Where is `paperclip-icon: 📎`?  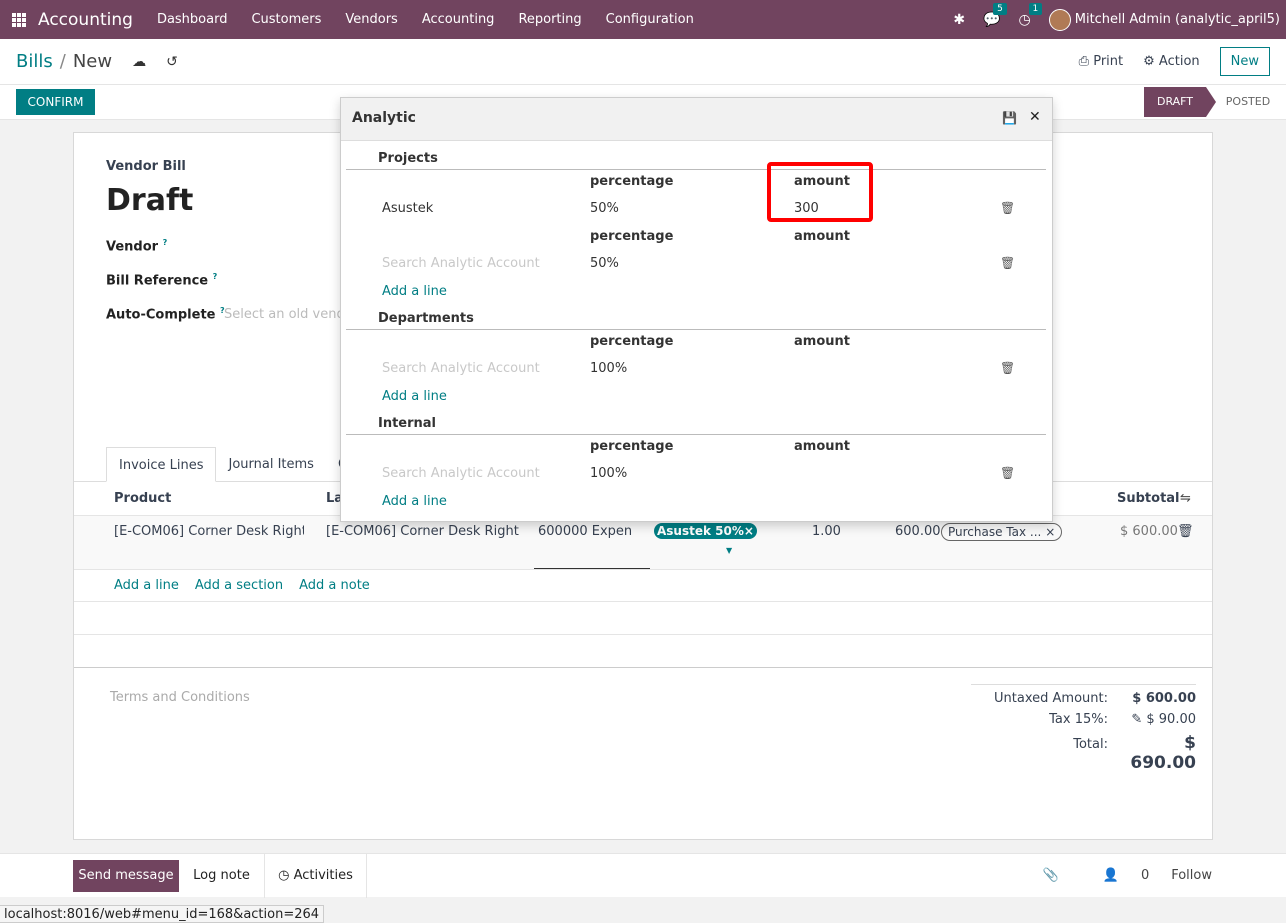
paperclip-icon: 📎 is located at coordinates (1051, 875).